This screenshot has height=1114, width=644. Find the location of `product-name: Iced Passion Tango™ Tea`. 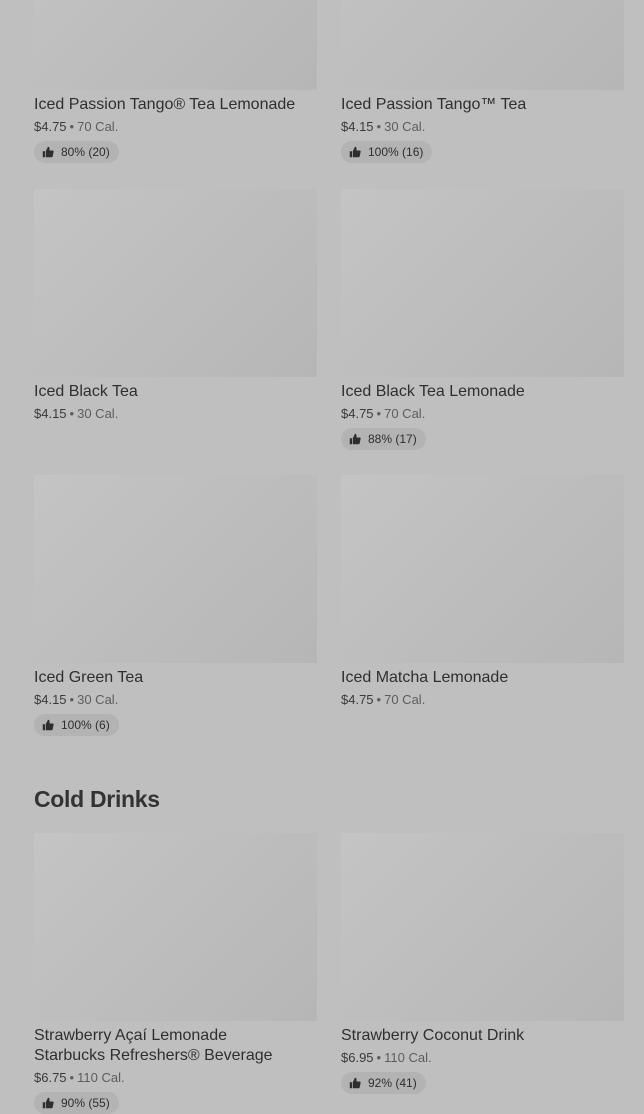

product-name: Iced Passion Tango™ Tea is located at coordinates (482, 105).